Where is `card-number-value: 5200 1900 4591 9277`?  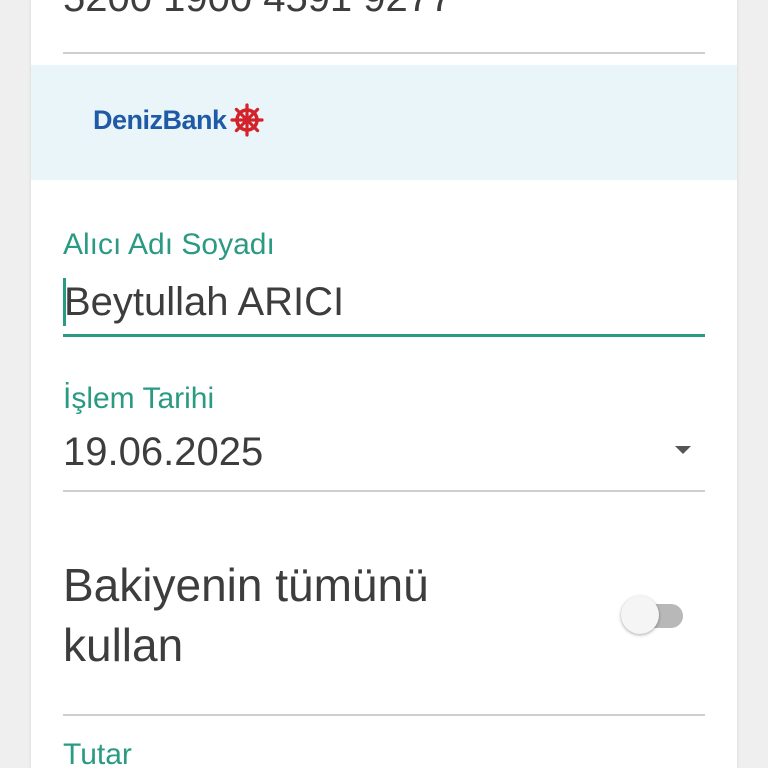
card-number-value: 5200 1900 4591 9277 is located at coordinates (257, 10).